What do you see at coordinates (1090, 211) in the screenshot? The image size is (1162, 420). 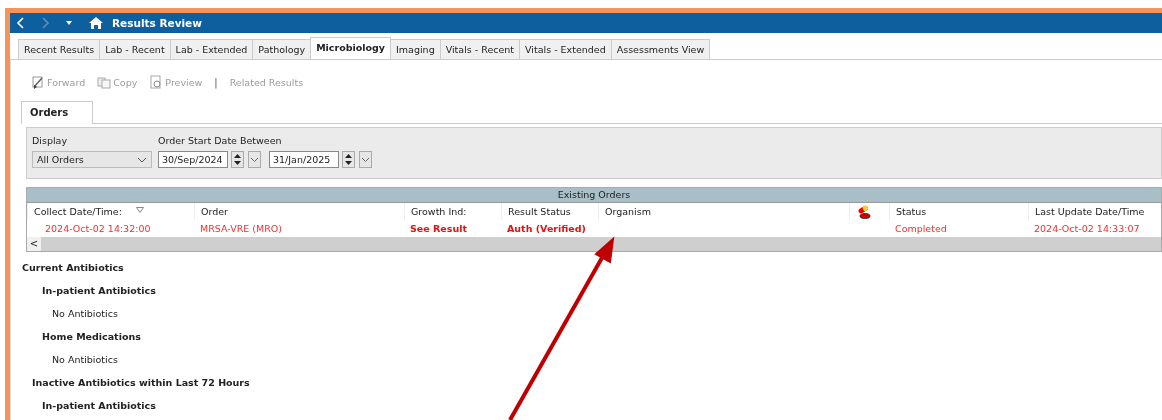 I see `column-header: Last Update Date/Time` at bounding box center [1090, 211].